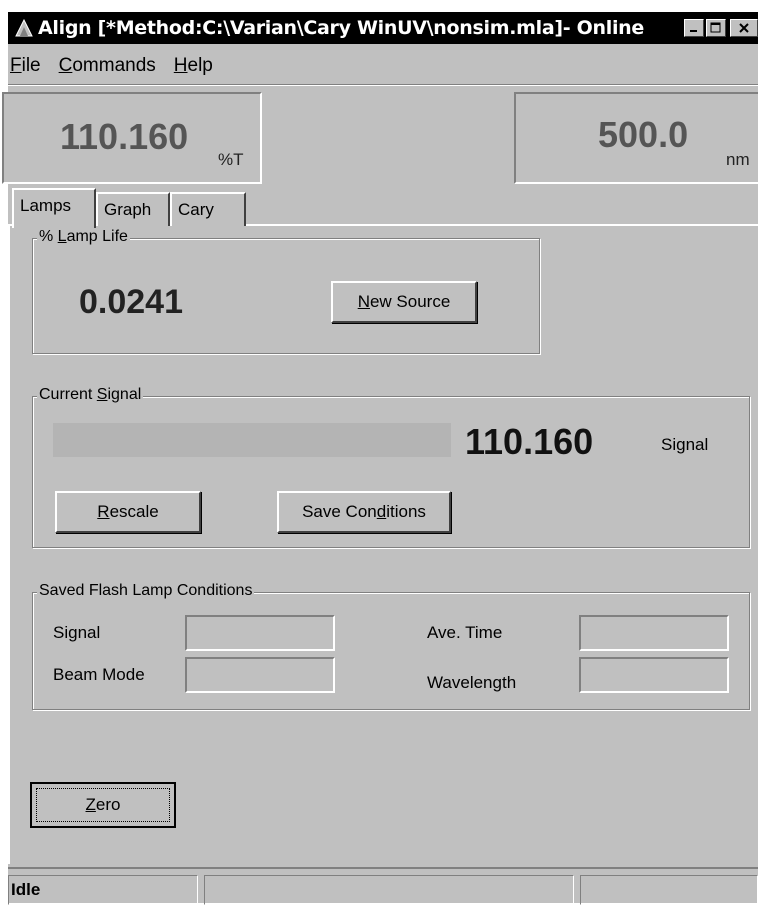 This screenshot has height=905, width=758. What do you see at coordinates (103, 890) in the screenshot?
I see `status-state: Idle` at bounding box center [103, 890].